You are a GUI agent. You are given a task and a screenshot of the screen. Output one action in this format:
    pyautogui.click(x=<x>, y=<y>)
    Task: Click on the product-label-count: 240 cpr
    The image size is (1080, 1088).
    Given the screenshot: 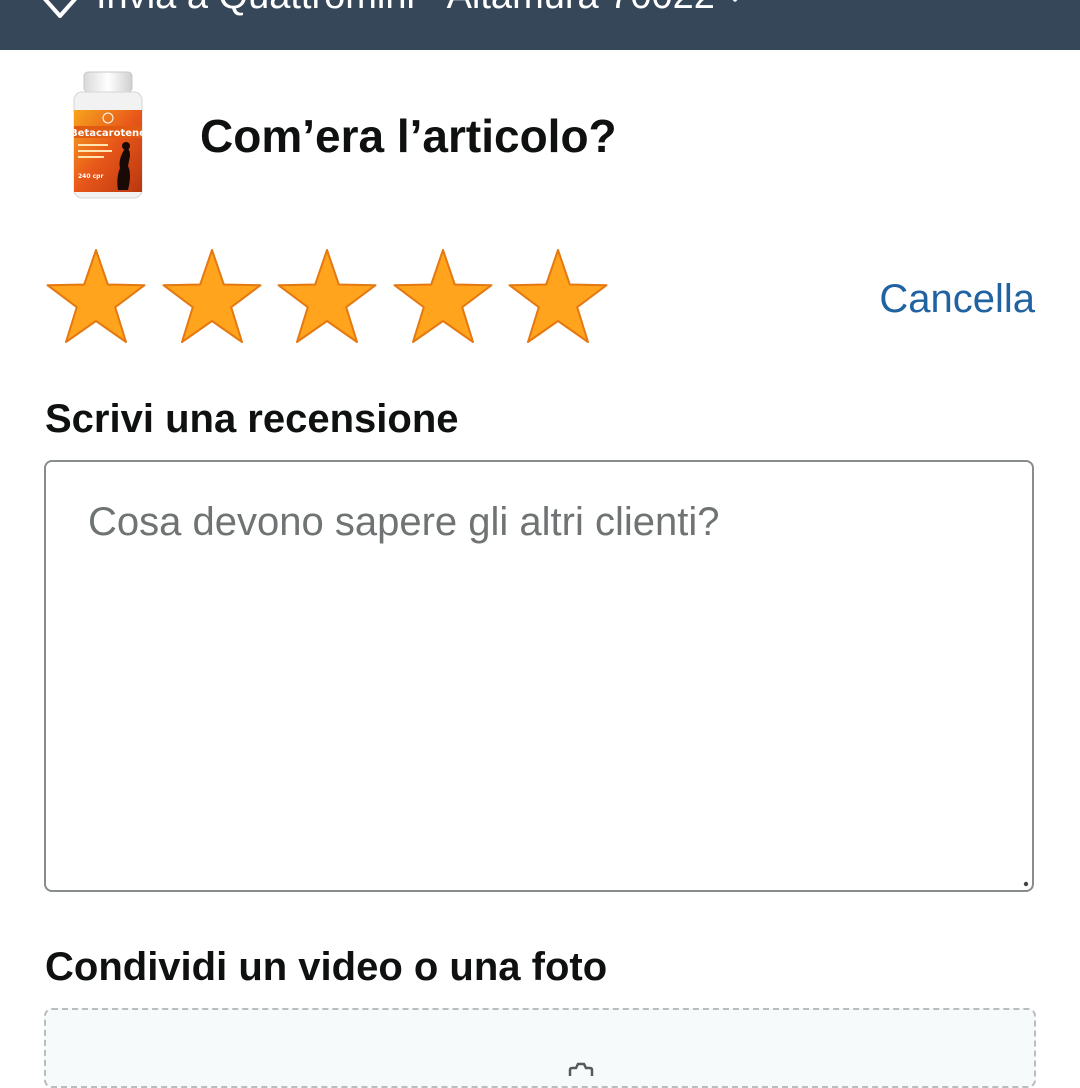 What is the action you would take?
    pyautogui.click(x=90, y=176)
    